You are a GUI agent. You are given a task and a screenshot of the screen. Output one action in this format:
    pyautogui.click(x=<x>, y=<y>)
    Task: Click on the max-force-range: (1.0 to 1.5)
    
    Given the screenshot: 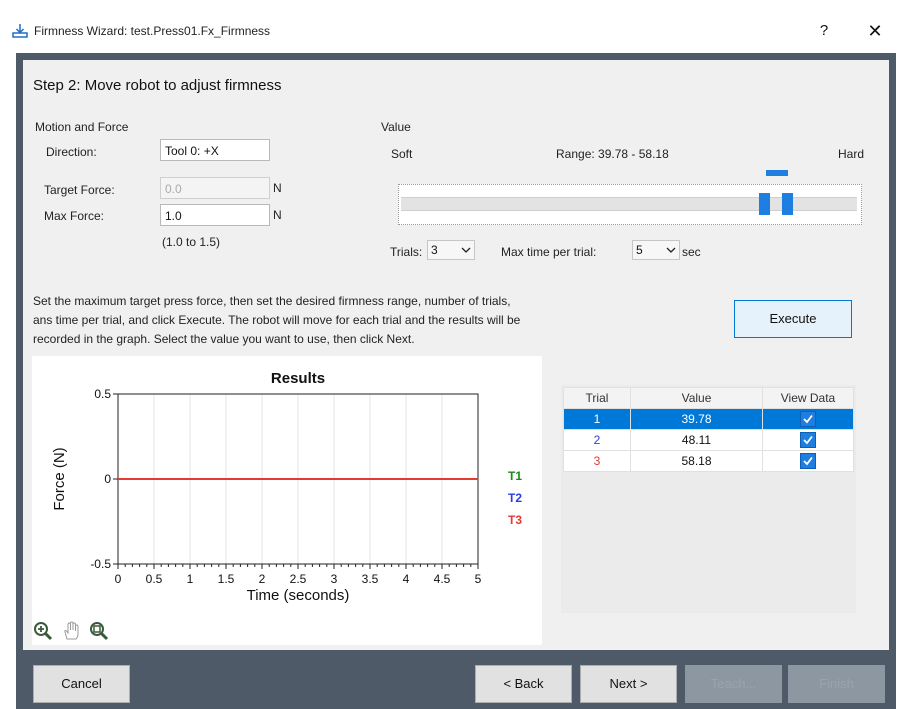 What is the action you would take?
    pyautogui.click(x=191, y=242)
    